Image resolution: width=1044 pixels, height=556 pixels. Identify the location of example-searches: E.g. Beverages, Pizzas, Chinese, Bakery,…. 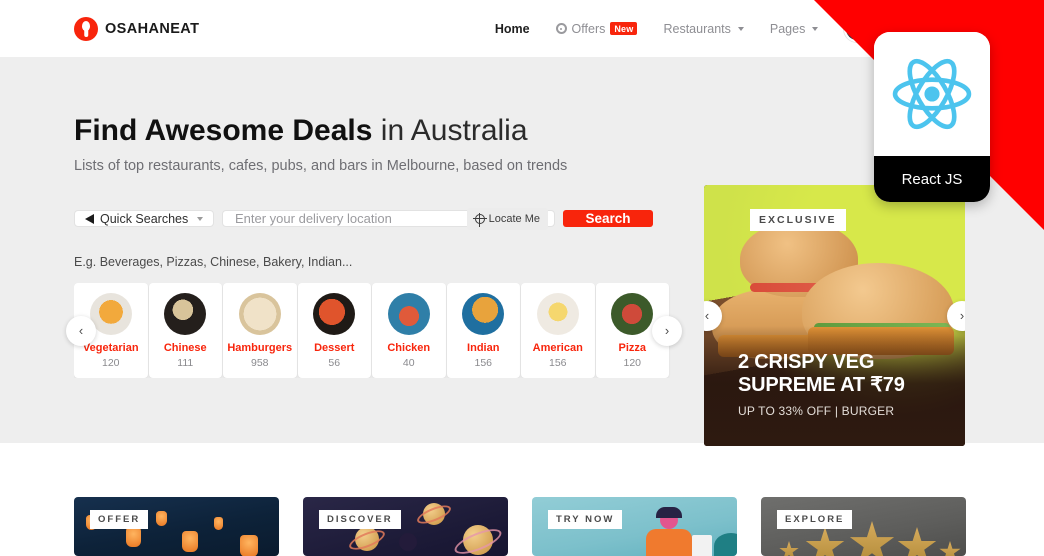
(213, 262).